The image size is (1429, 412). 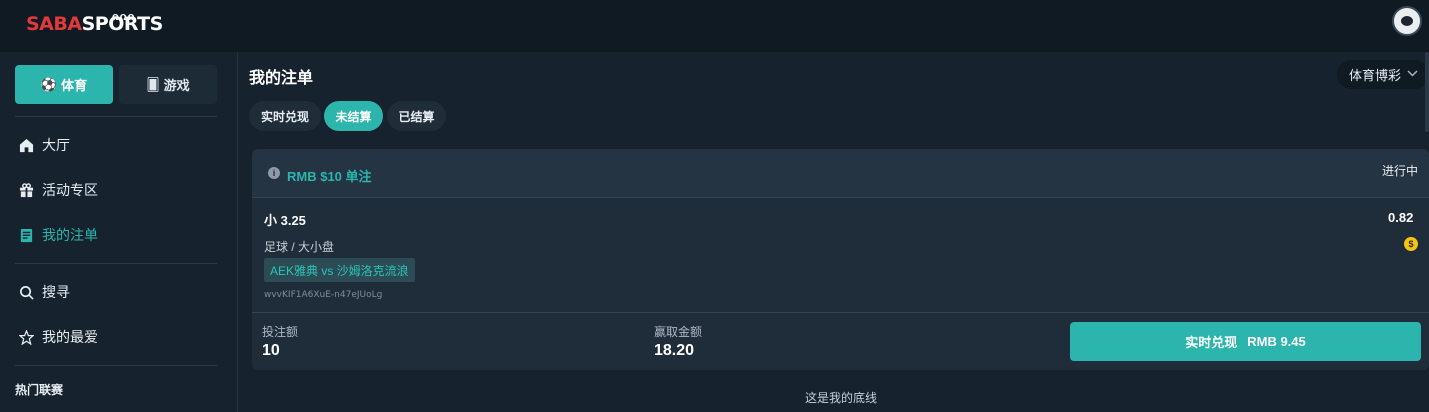 What do you see at coordinates (285, 116) in the screenshot?
I see `tab-cashout: 实时兑现` at bounding box center [285, 116].